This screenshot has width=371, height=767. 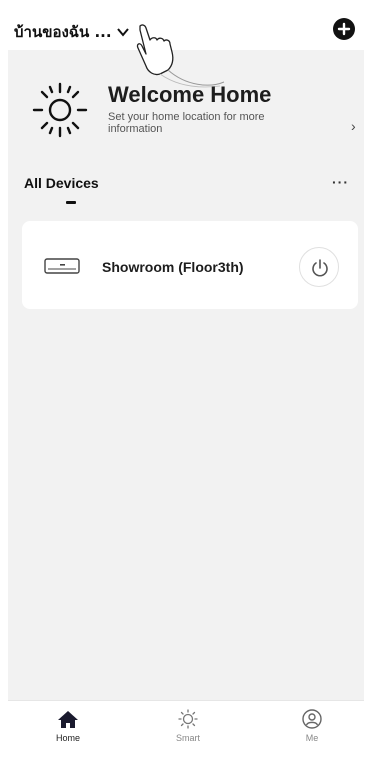 What do you see at coordinates (68, 719) in the screenshot?
I see `home-icon` at bounding box center [68, 719].